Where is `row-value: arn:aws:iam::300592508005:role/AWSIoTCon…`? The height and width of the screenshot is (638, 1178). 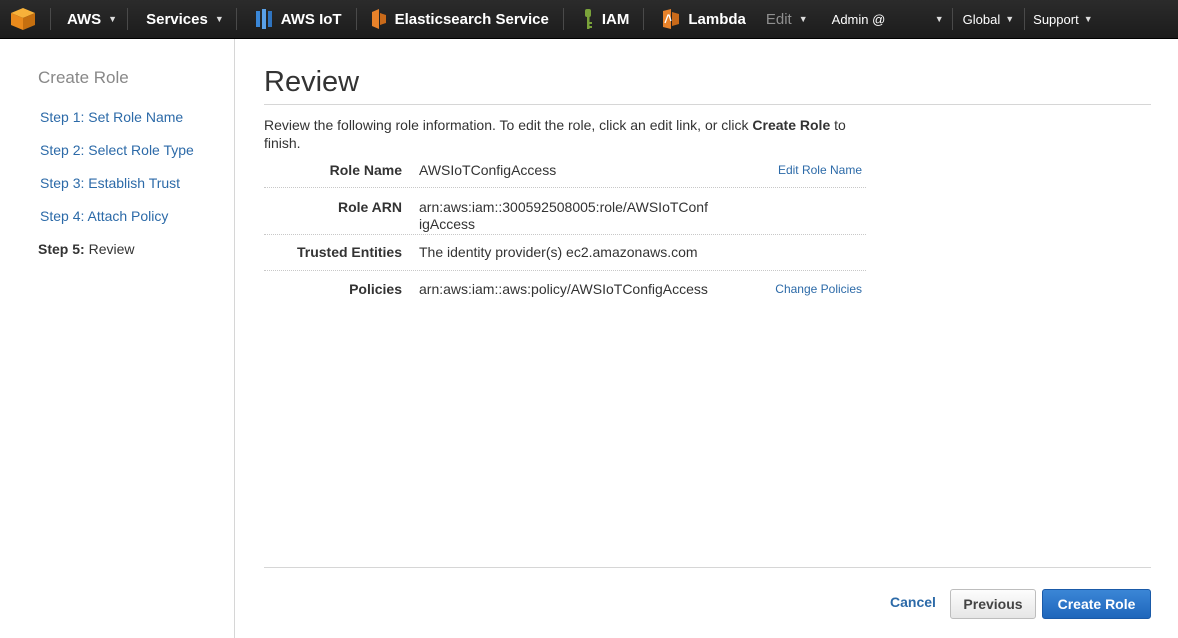
row-value: arn:aws:iam::300592508005:role/AWSIoTCon… is located at coordinates (563, 215).